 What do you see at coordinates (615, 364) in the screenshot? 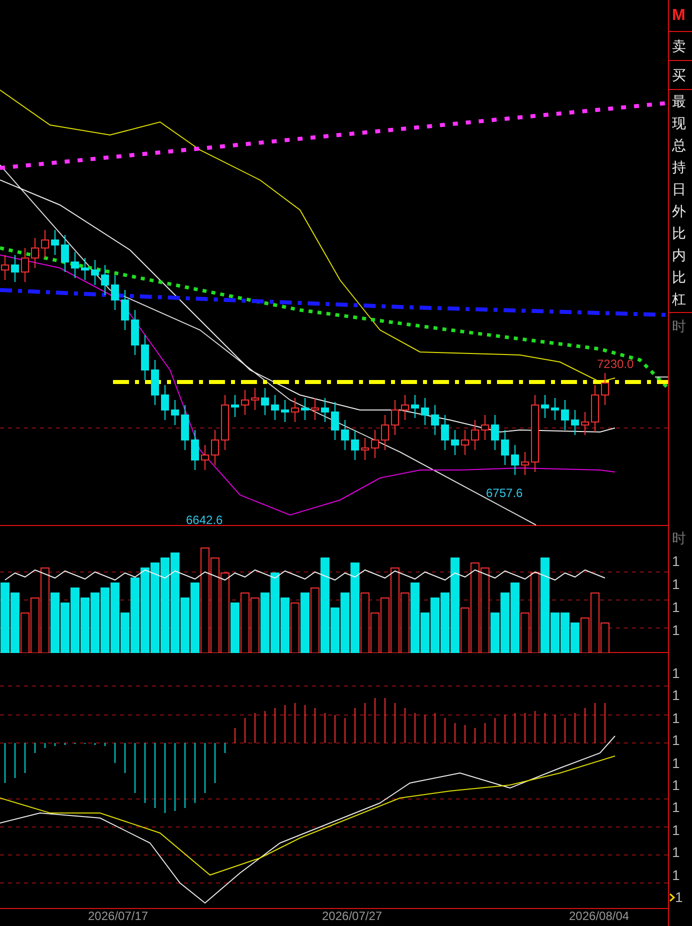
I see `price-label: 7230.0` at bounding box center [615, 364].